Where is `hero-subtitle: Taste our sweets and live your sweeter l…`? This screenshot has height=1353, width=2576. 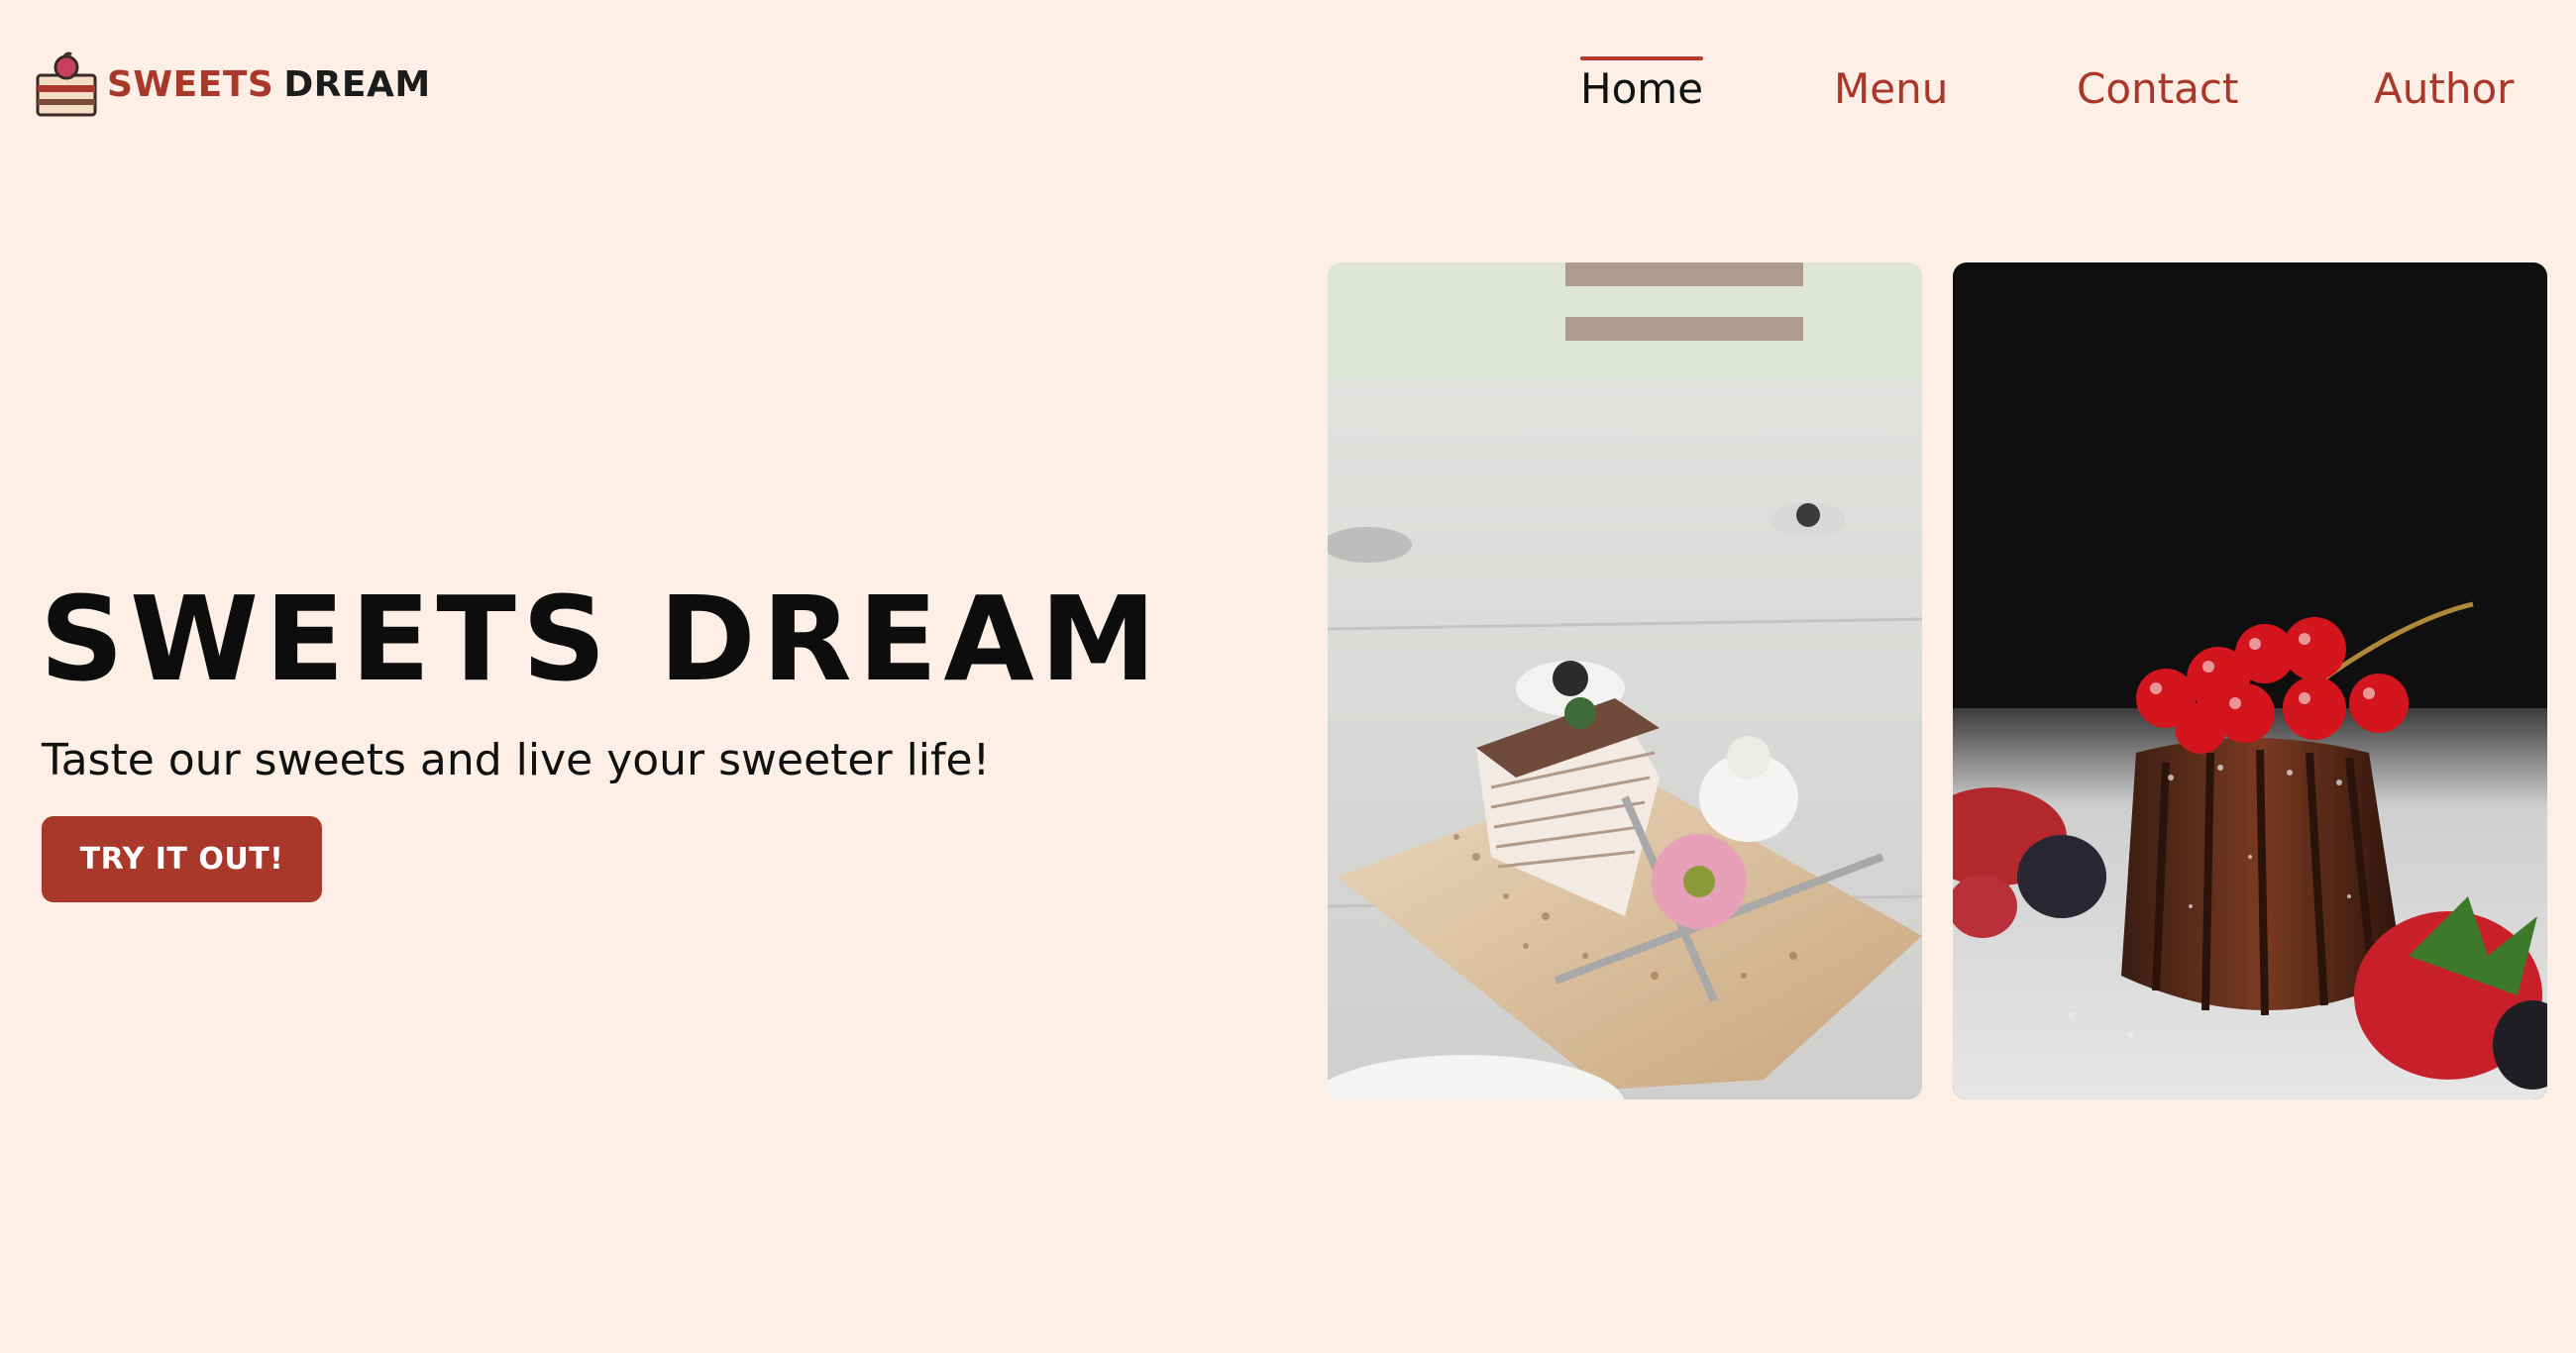
hero-subtitle: Taste our sweets and live your sweeter l… is located at coordinates (516, 760).